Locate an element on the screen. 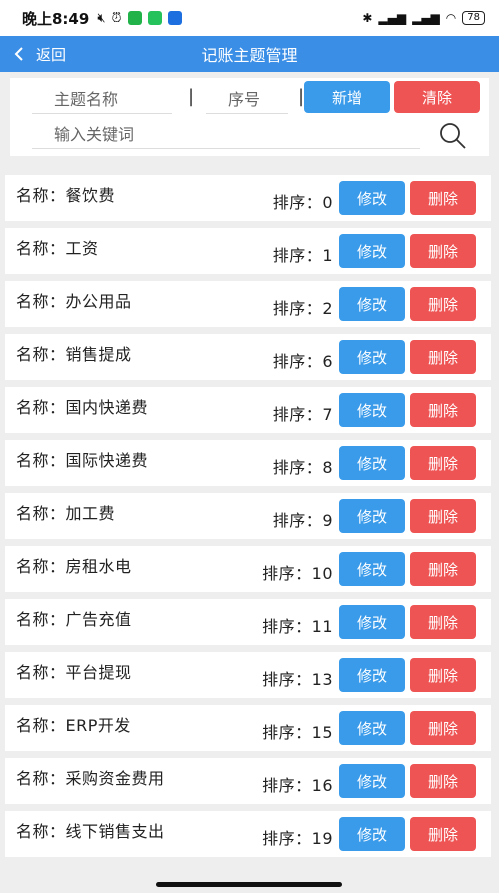 This screenshot has height=893, width=499. topic-order-value: 16 is located at coordinates (322, 785).